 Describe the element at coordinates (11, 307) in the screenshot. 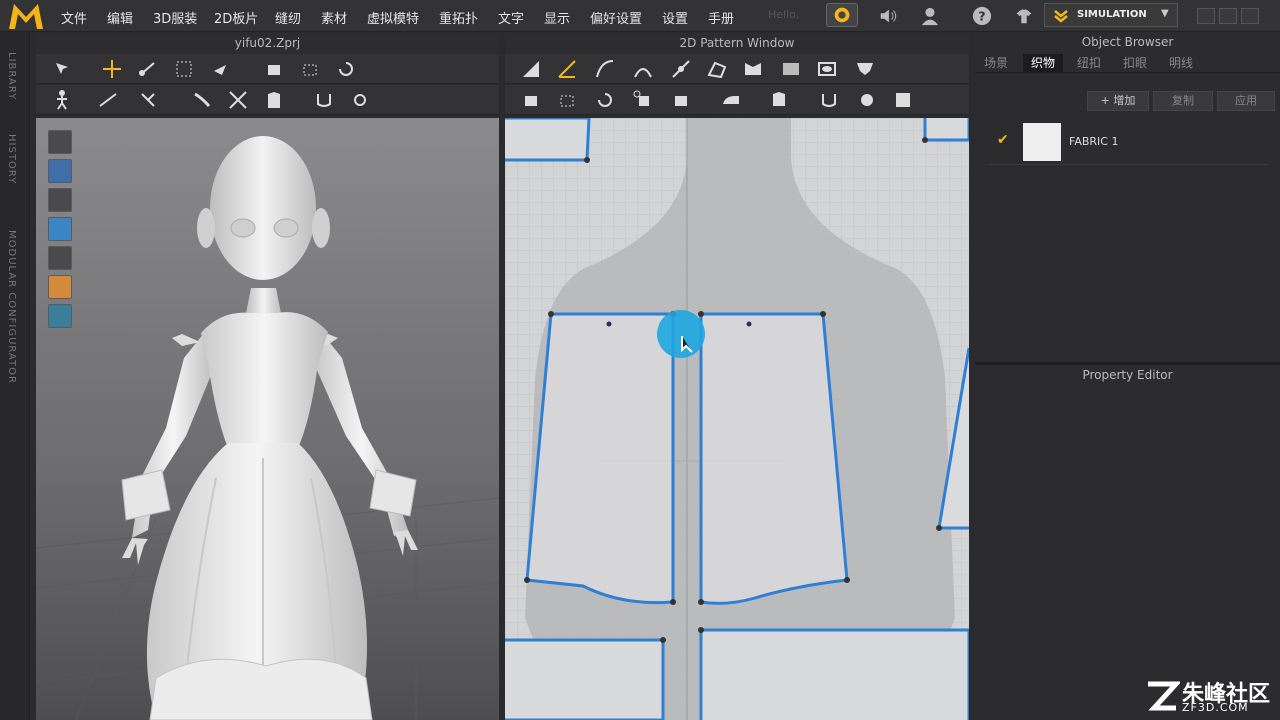

I see `tab-modular-configurator: MODULAR CONFIGURATOR` at that location.